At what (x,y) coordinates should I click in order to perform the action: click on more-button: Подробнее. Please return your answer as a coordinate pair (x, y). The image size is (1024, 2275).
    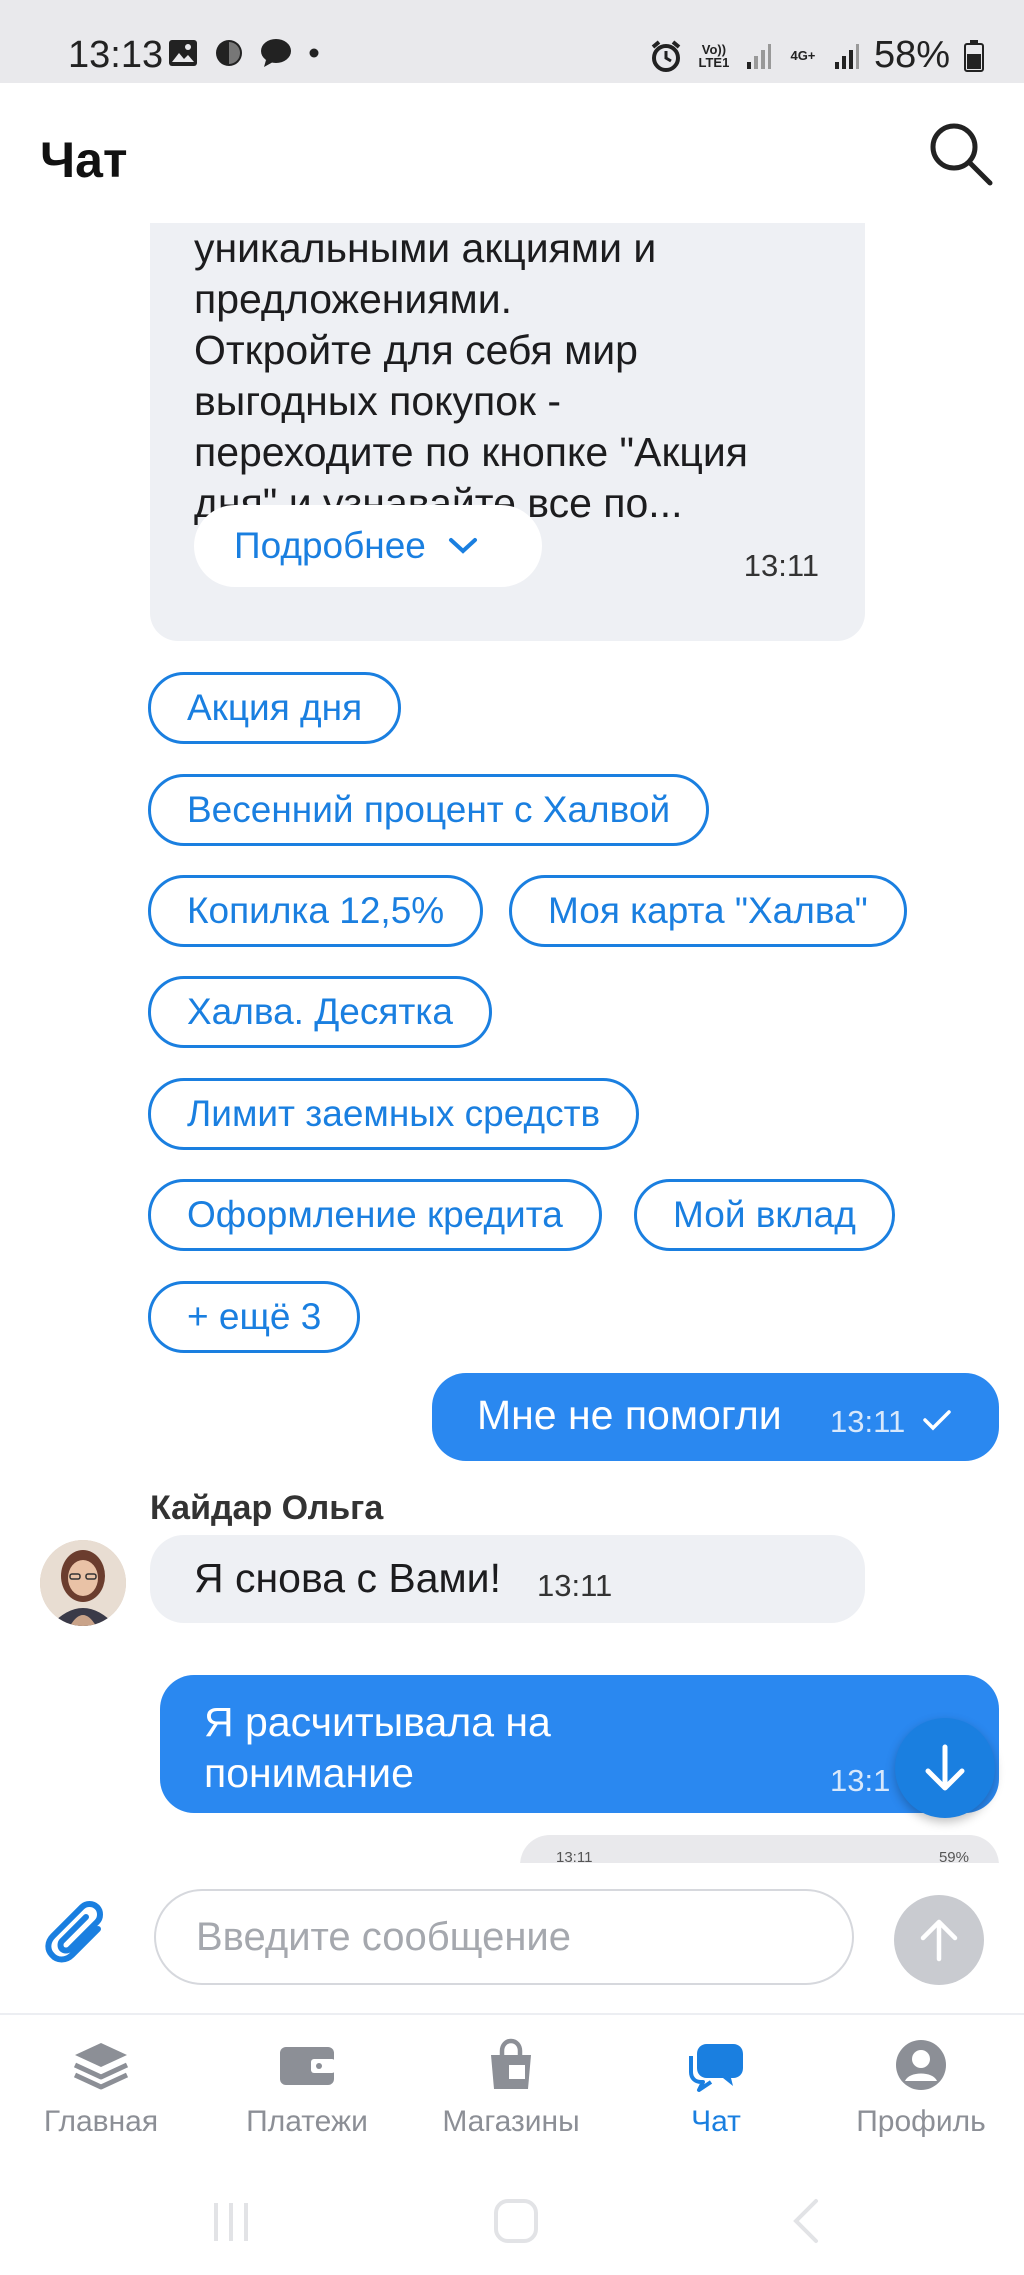
    Looking at the image, I should click on (368, 546).